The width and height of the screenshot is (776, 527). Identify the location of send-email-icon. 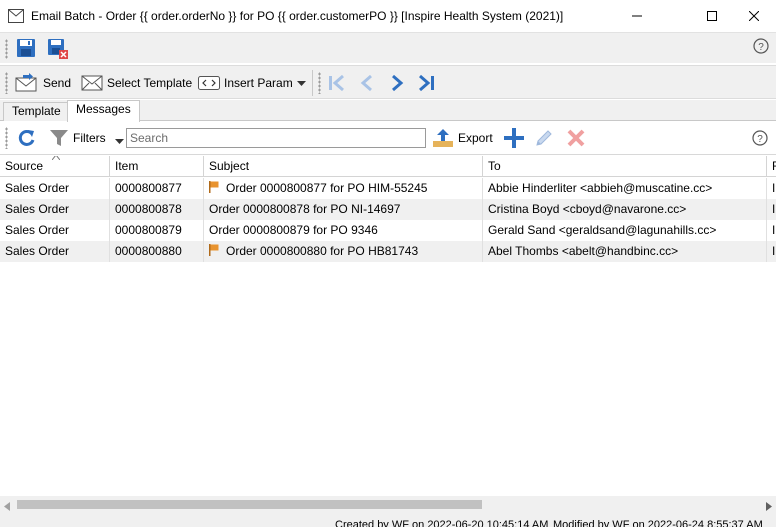
(26, 82).